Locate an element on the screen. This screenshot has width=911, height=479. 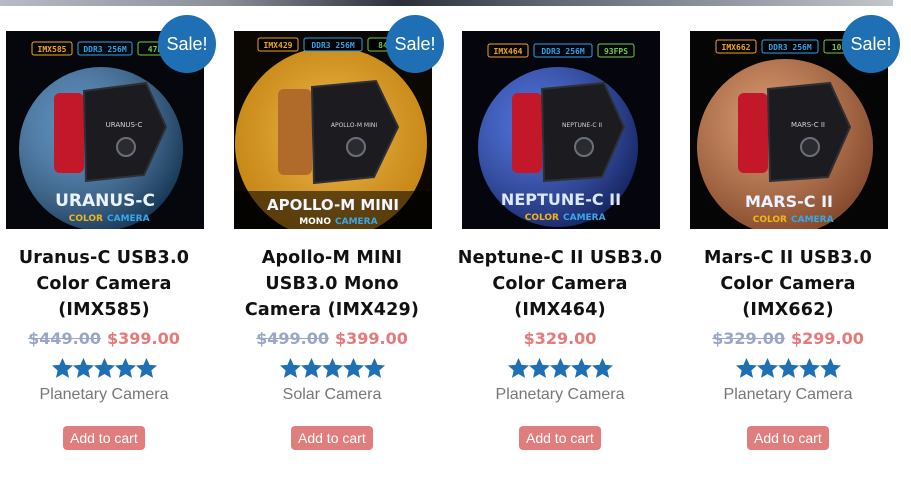
image-brand-name: URANUS-C is located at coordinates (105, 201).